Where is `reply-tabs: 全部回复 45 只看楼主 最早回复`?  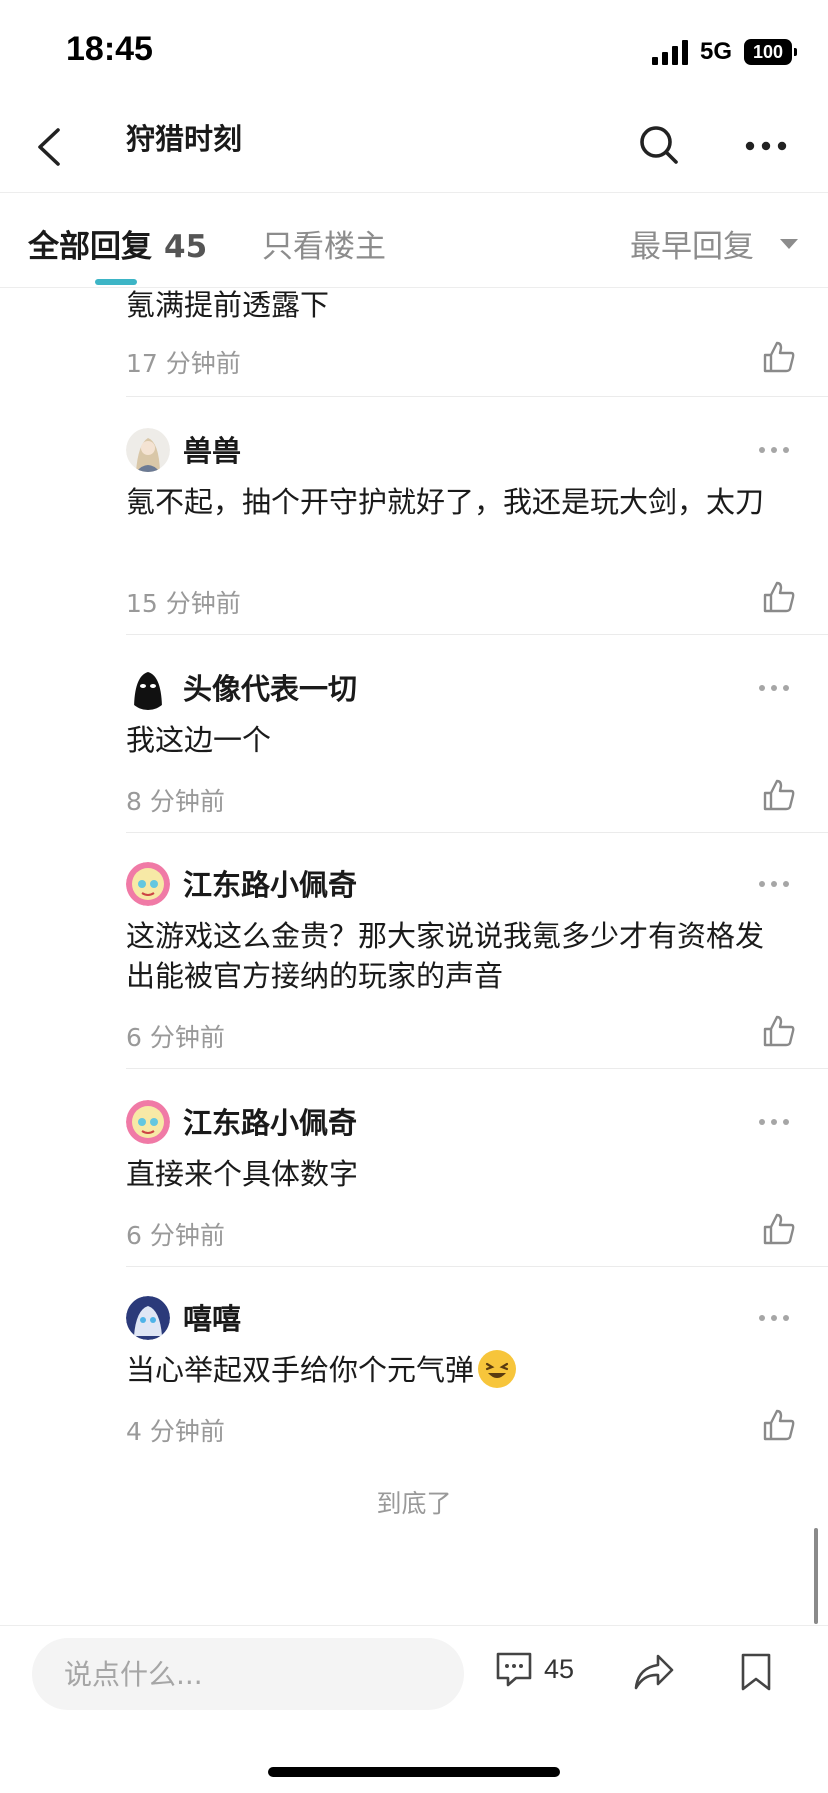 reply-tabs: 全部回复 45 只看楼主 最早回复 is located at coordinates (414, 240).